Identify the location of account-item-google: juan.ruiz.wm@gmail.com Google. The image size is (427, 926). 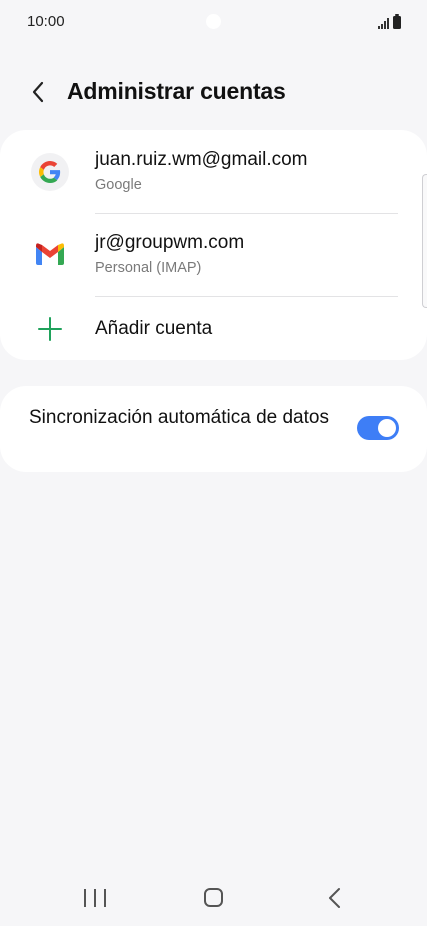
(213, 171).